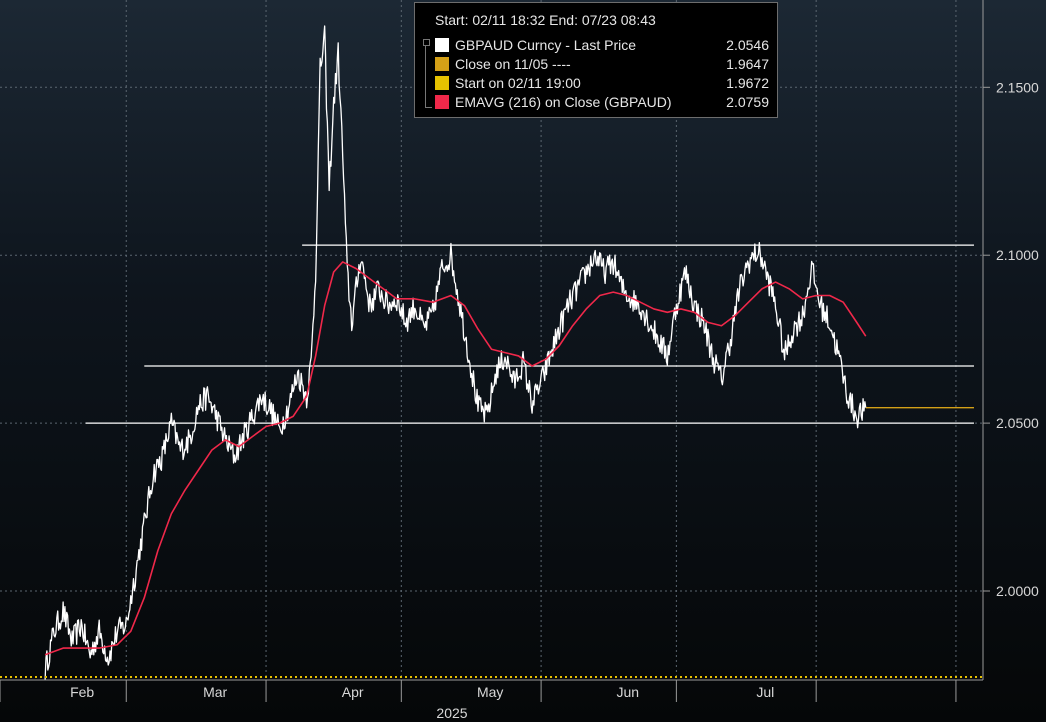 This screenshot has width=1046, height=722. I want to click on legend-swatch-red, so click(442, 102).